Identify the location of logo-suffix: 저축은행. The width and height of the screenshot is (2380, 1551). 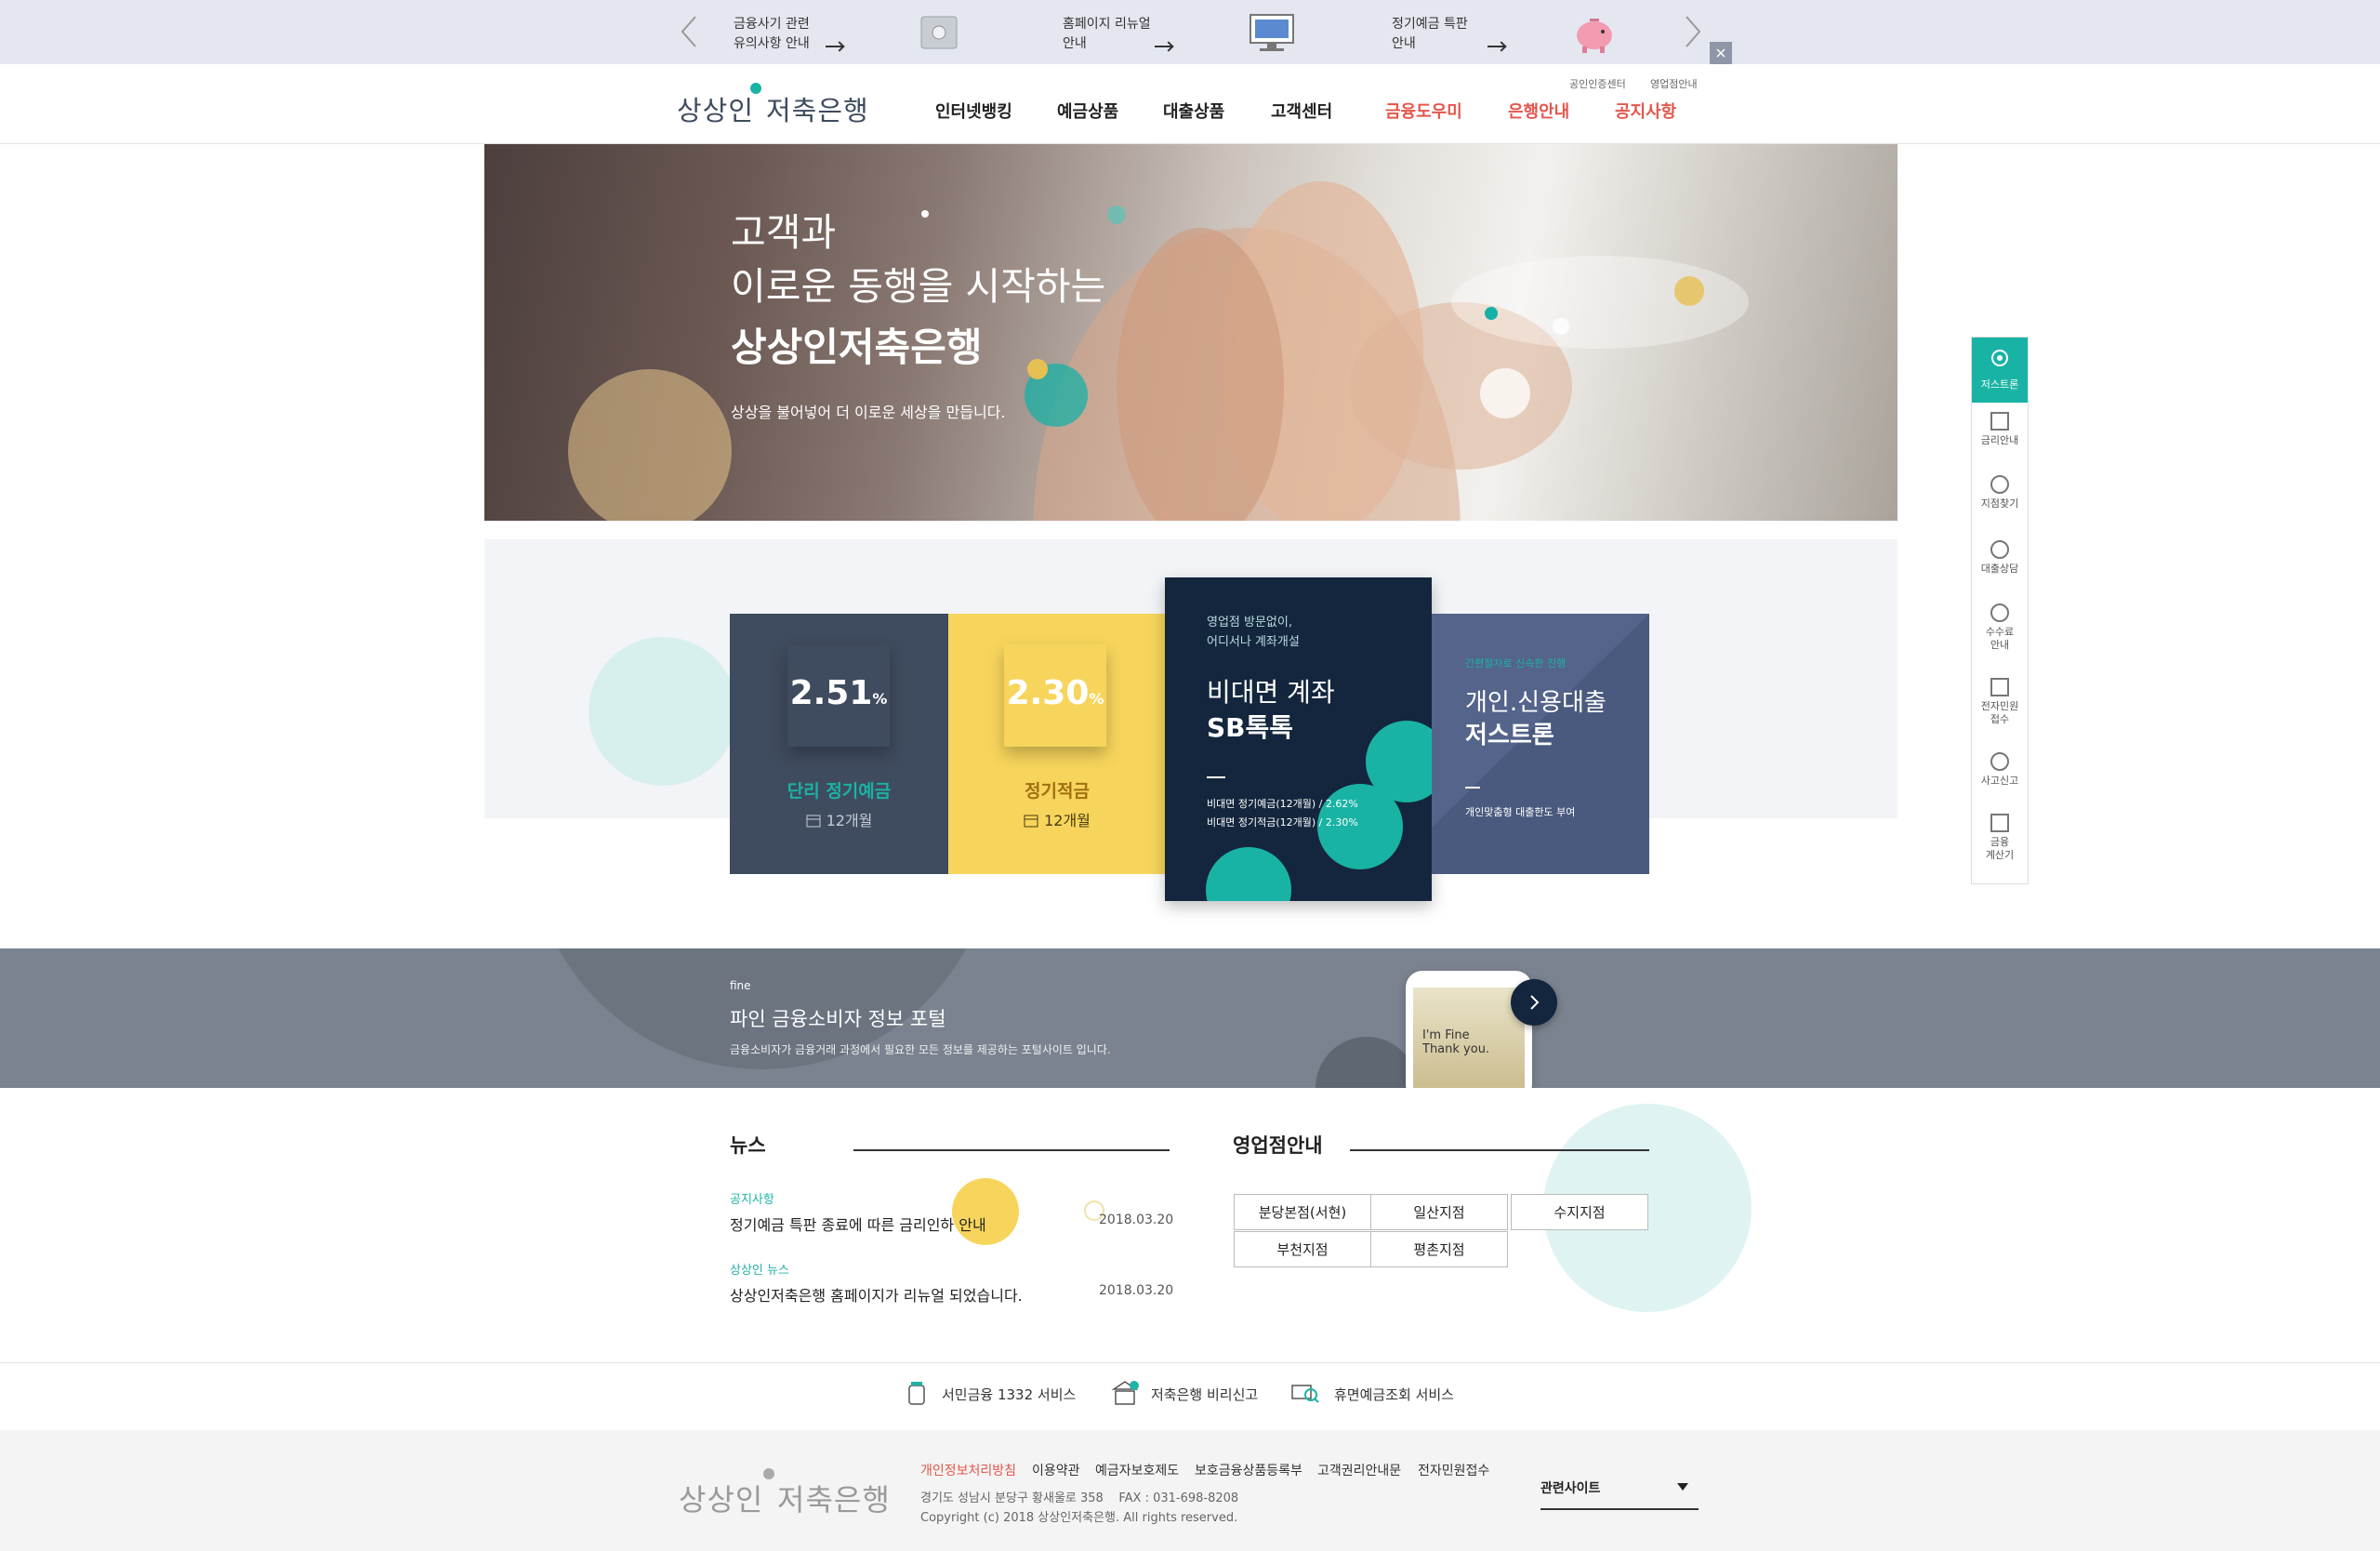
(817, 110).